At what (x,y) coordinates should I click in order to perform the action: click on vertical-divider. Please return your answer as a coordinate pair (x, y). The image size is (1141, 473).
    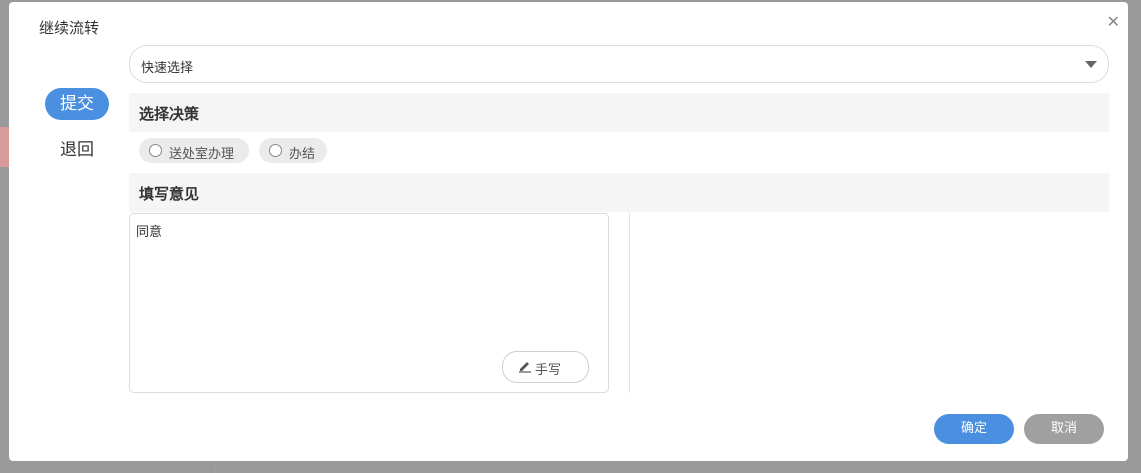
    Looking at the image, I should click on (629, 303).